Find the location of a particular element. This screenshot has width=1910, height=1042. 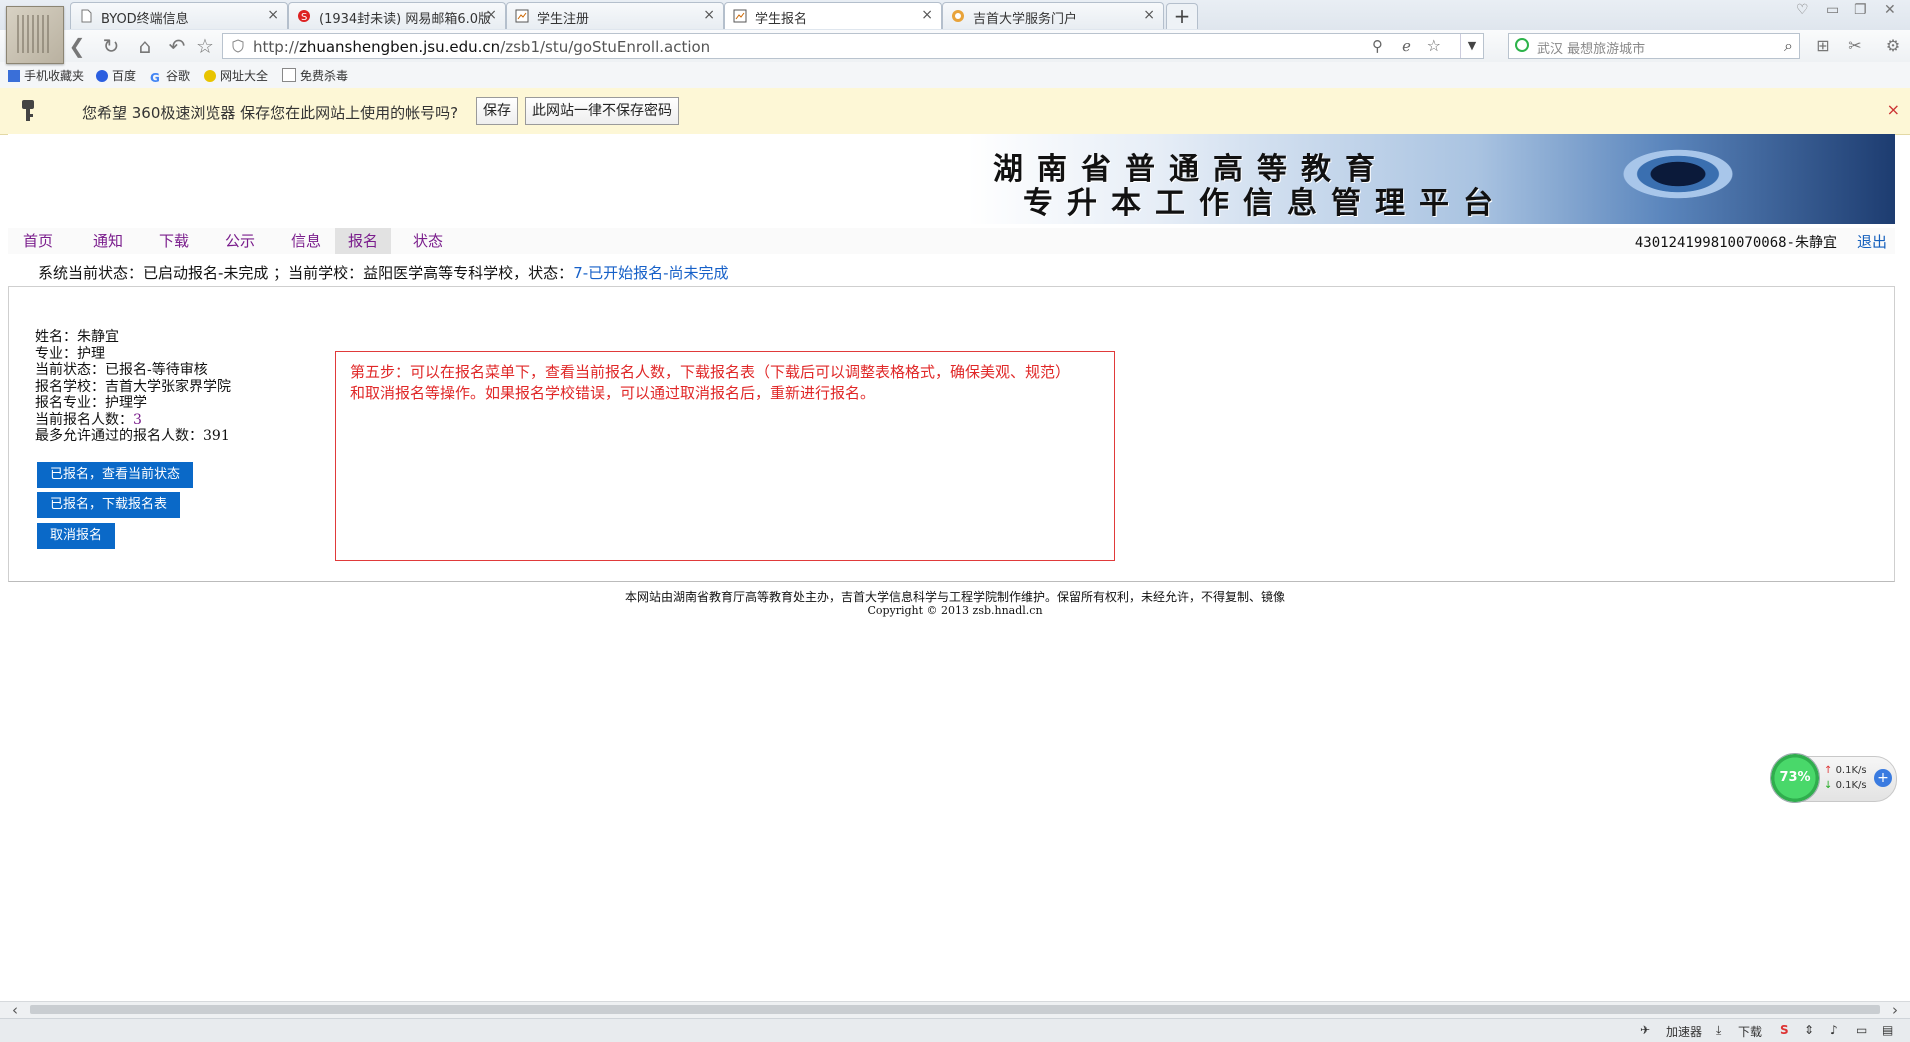

download-icon: ⤓ is located at coordinates (1718, 1030).